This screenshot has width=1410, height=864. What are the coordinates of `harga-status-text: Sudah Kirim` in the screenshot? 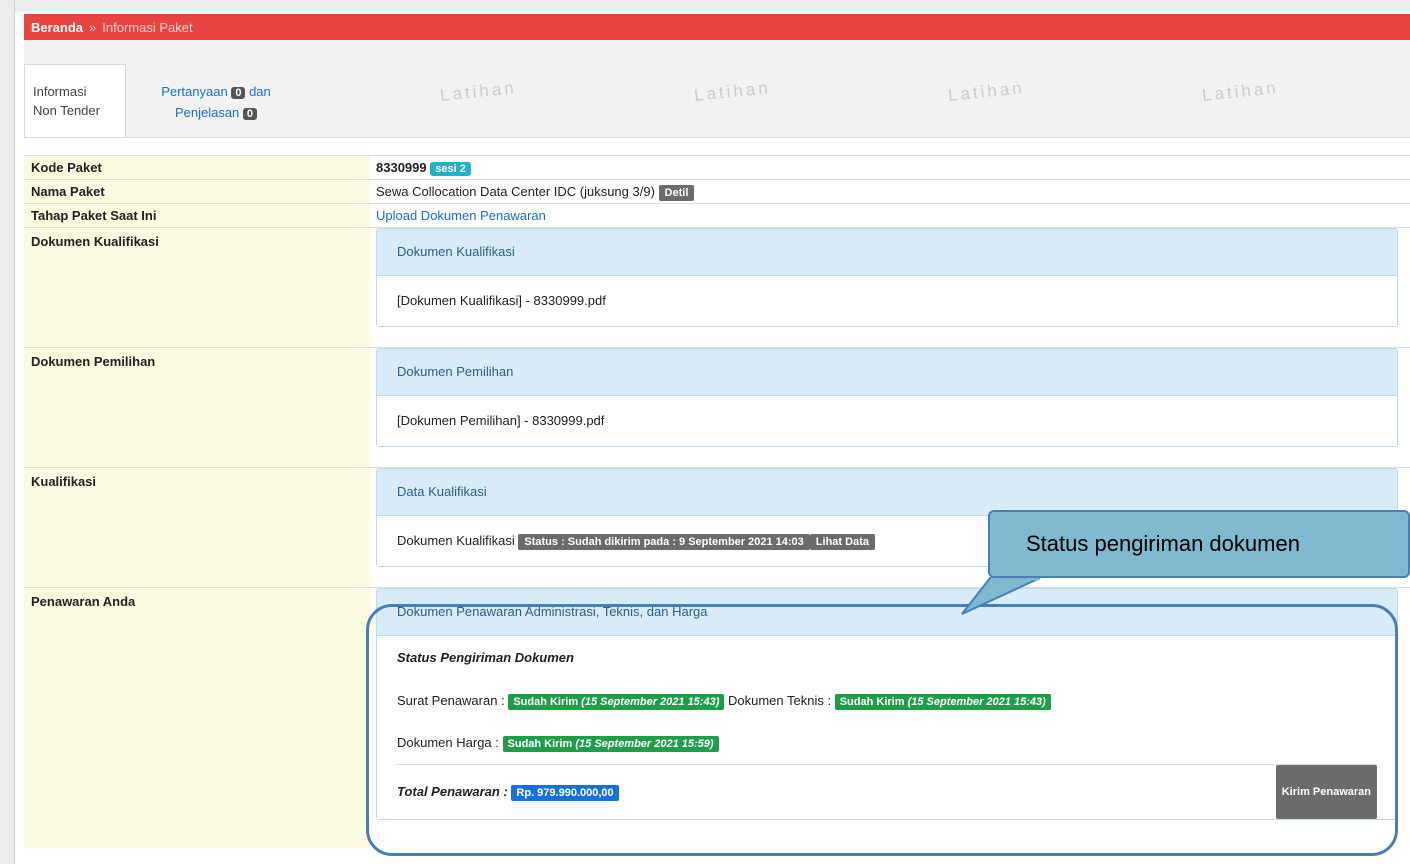 It's located at (540, 744).